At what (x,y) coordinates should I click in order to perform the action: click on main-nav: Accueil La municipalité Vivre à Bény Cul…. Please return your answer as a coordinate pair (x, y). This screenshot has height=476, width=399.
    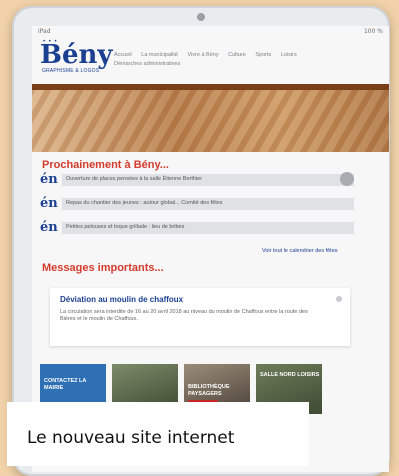
    Looking at the image, I should click on (245, 59).